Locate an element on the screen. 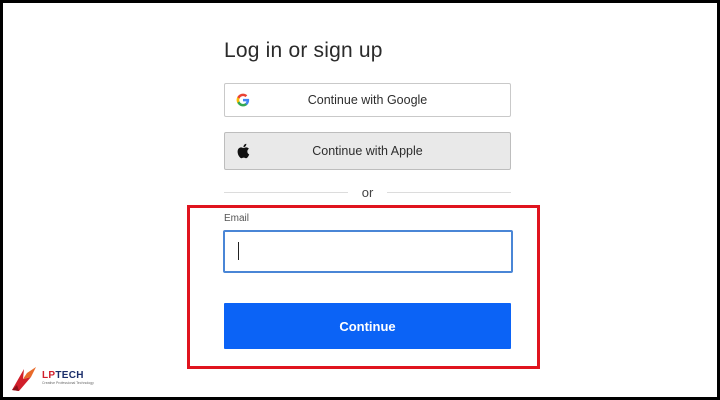  google-icon is located at coordinates (243, 100).